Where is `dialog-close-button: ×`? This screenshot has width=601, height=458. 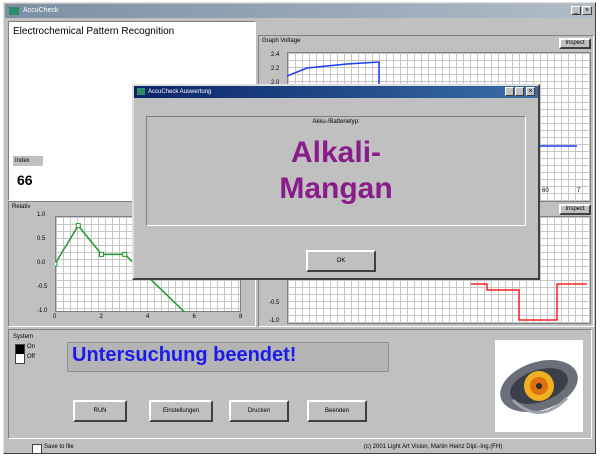
dialog-close-button: × is located at coordinates (530, 91).